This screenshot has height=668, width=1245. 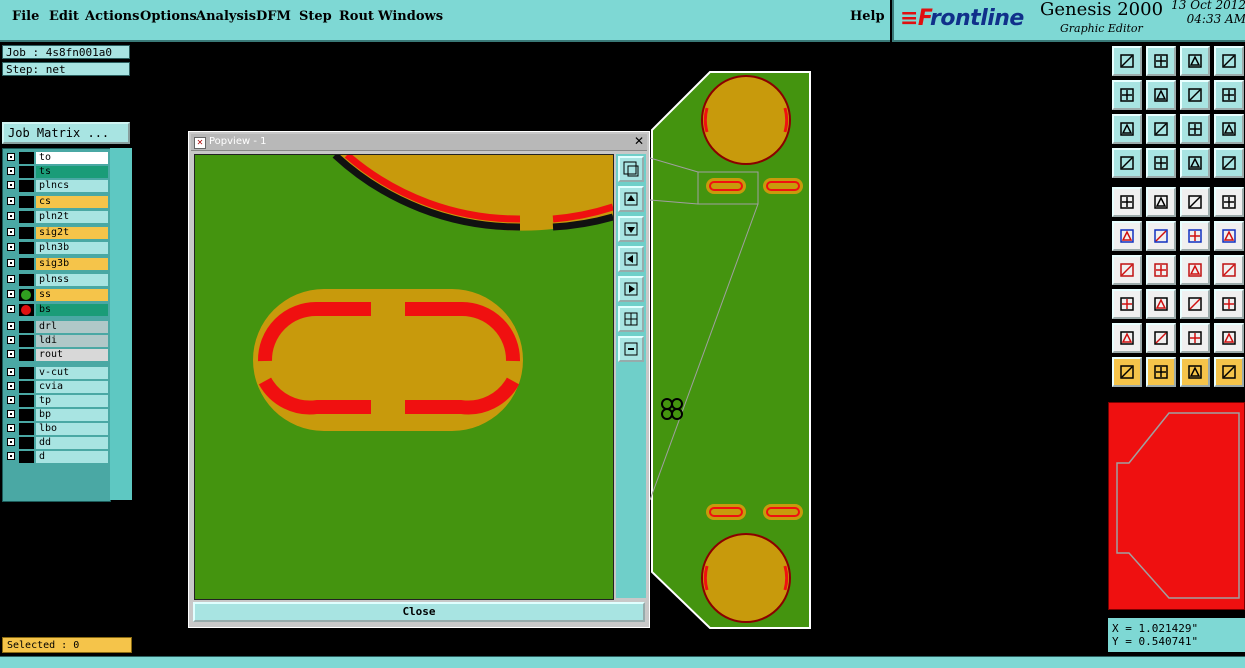 What do you see at coordinates (1195, 372) in the screenshot?
I see `select-feature-button` at bounding box center [1195, 372].